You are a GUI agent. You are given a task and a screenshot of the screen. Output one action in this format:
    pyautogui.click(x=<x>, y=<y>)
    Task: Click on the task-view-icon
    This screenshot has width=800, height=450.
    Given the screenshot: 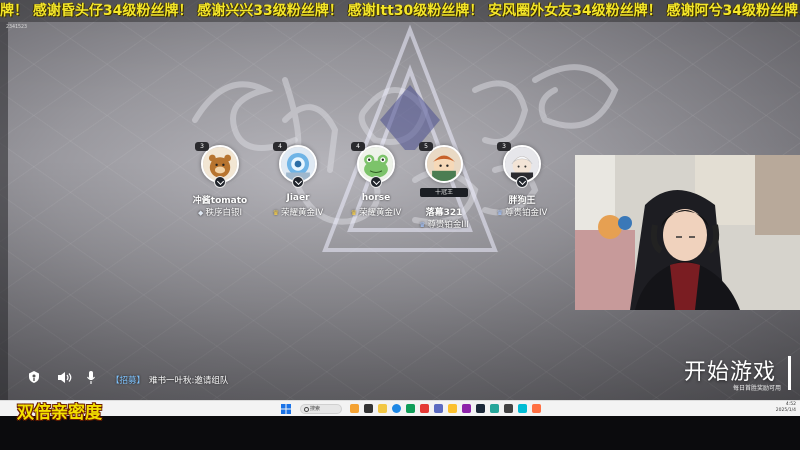 What is the action you would take?
    pyautogui.click(x=368, y=408)
    